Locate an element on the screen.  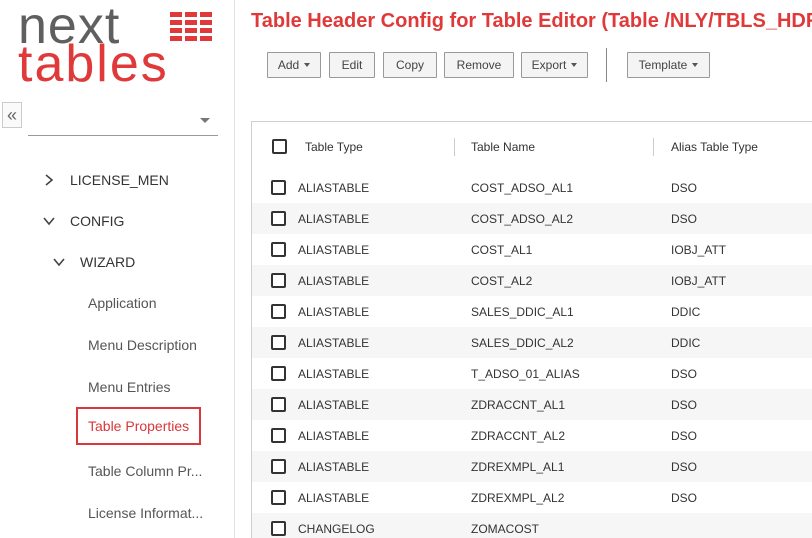
table-row: ALIASTABLE ZDREXMPL_AL1 DSO is located at coordinates (532, 466).